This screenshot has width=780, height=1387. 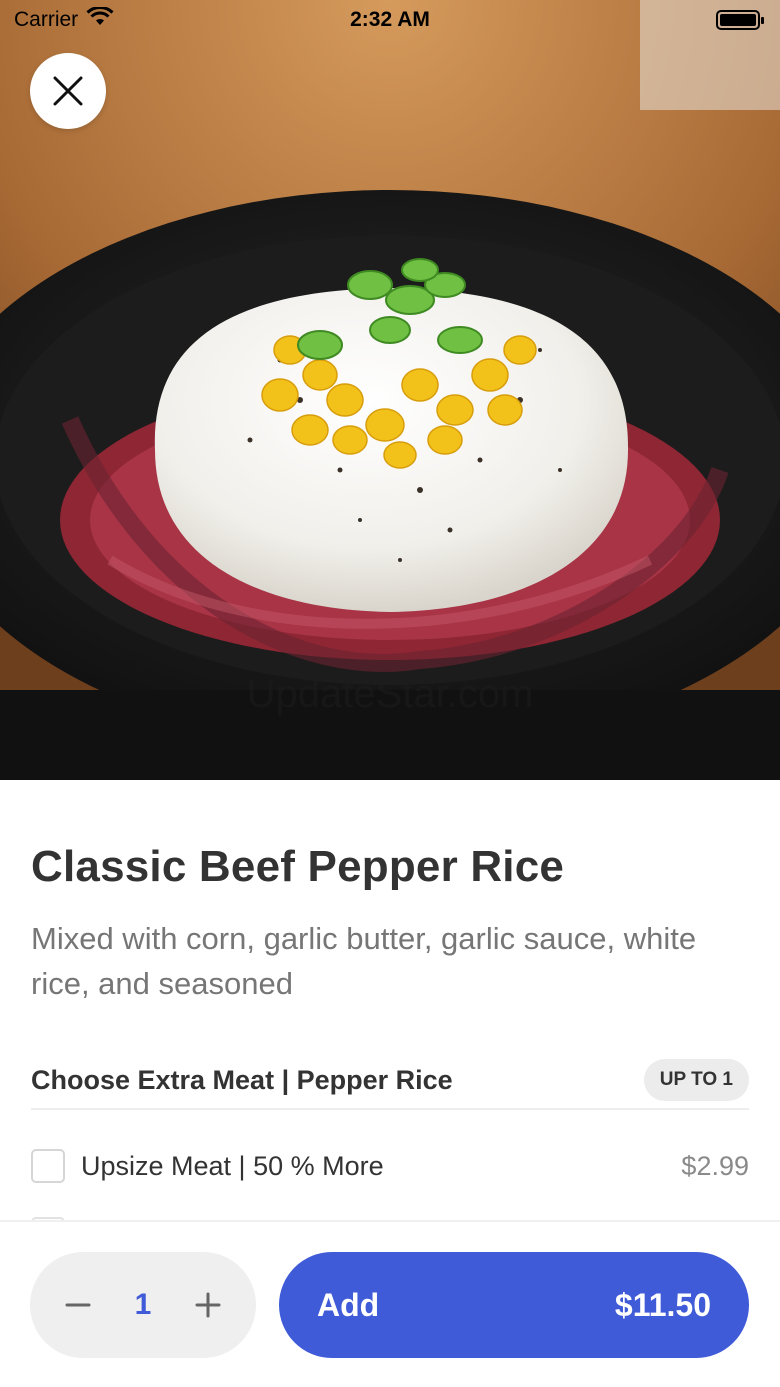 I want to click on add-button-total: $11.50, so click(x=662, y=1304).